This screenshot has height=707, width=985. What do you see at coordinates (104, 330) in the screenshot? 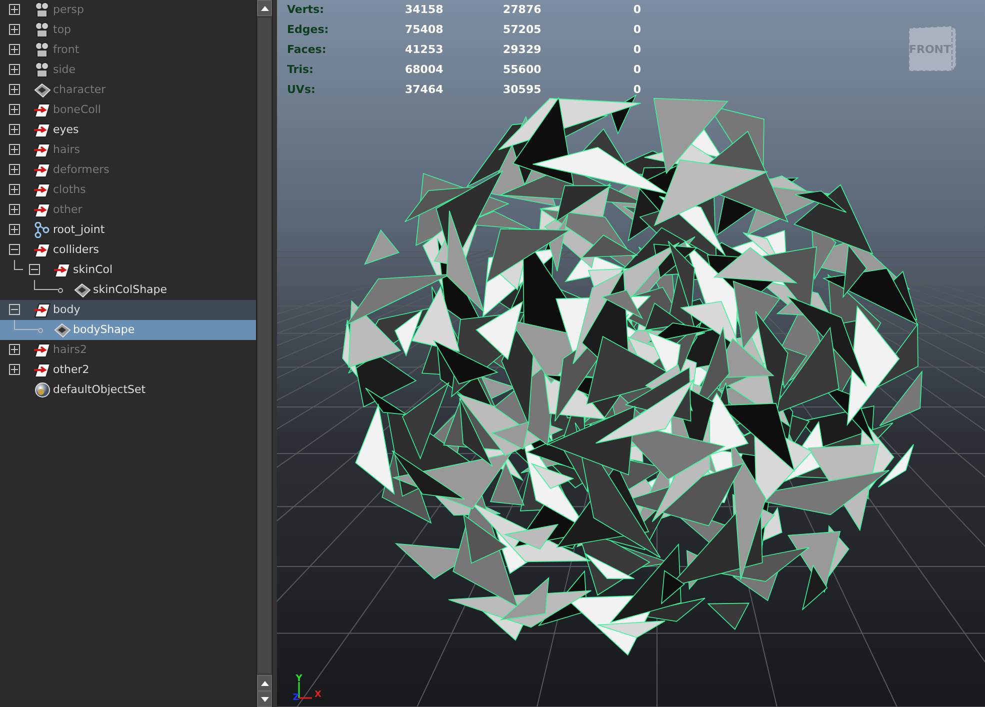
I see `item-label: bodyShape` at bounding box center [104, 330].